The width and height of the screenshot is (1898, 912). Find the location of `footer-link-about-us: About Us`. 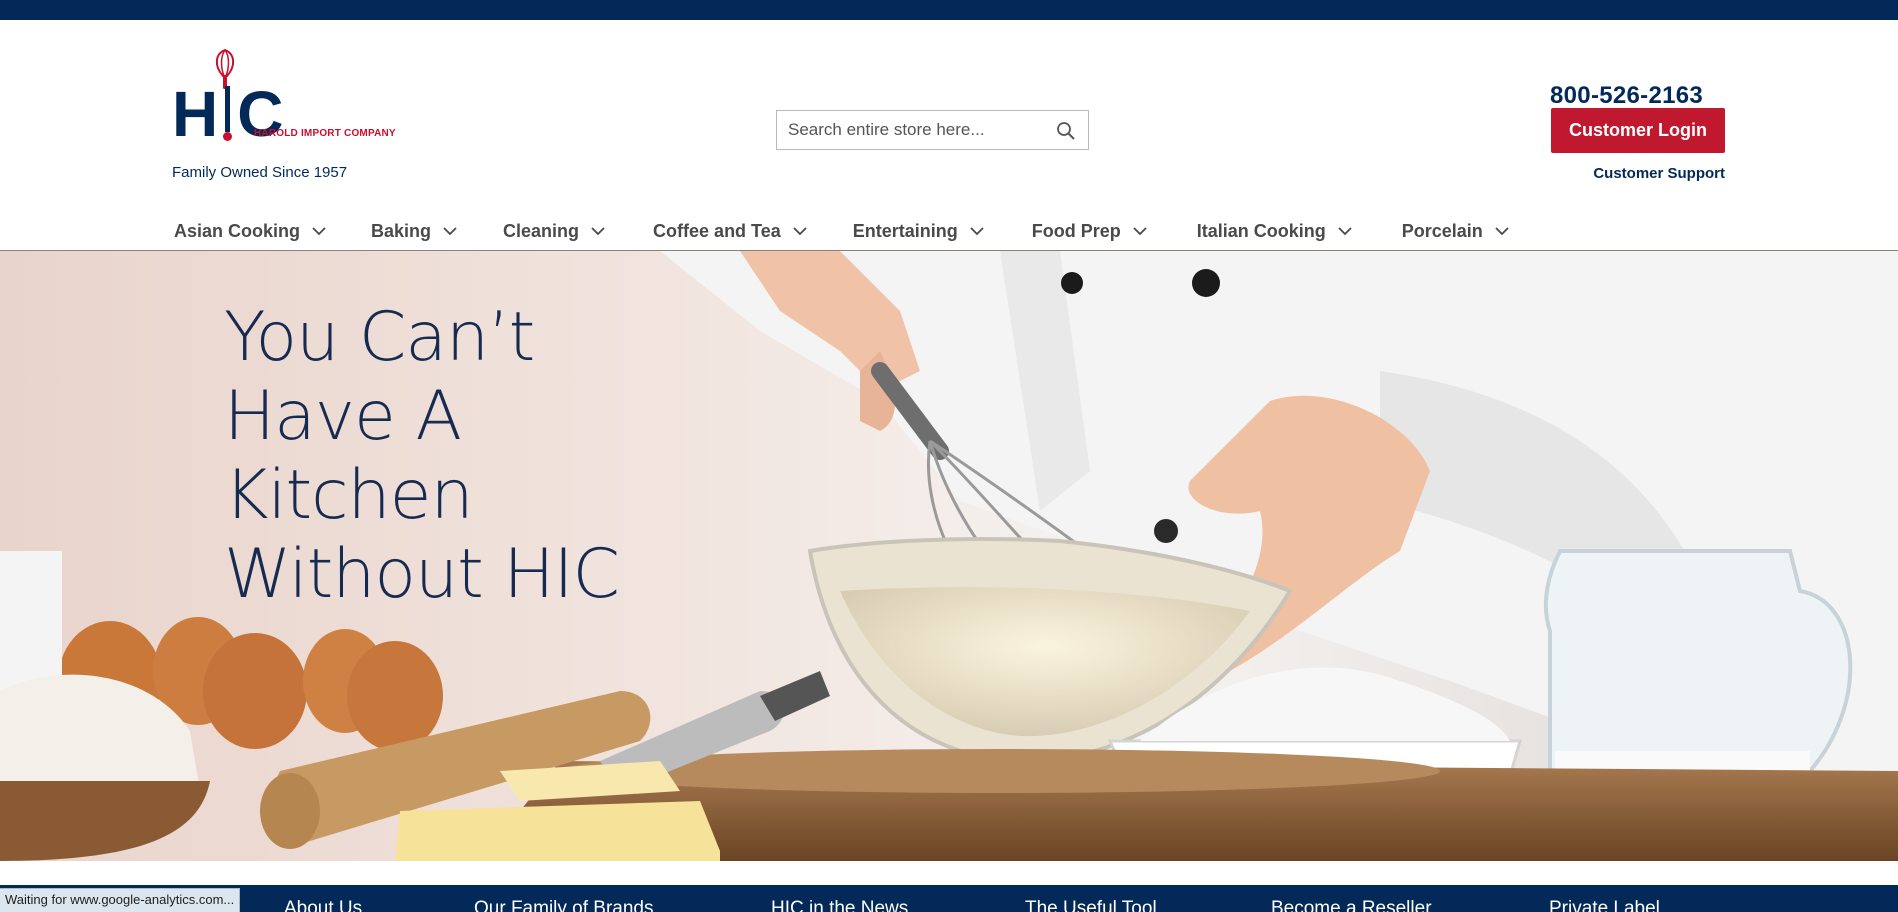

footer-link-about-us: About Us is located at coordinates (323, 905).